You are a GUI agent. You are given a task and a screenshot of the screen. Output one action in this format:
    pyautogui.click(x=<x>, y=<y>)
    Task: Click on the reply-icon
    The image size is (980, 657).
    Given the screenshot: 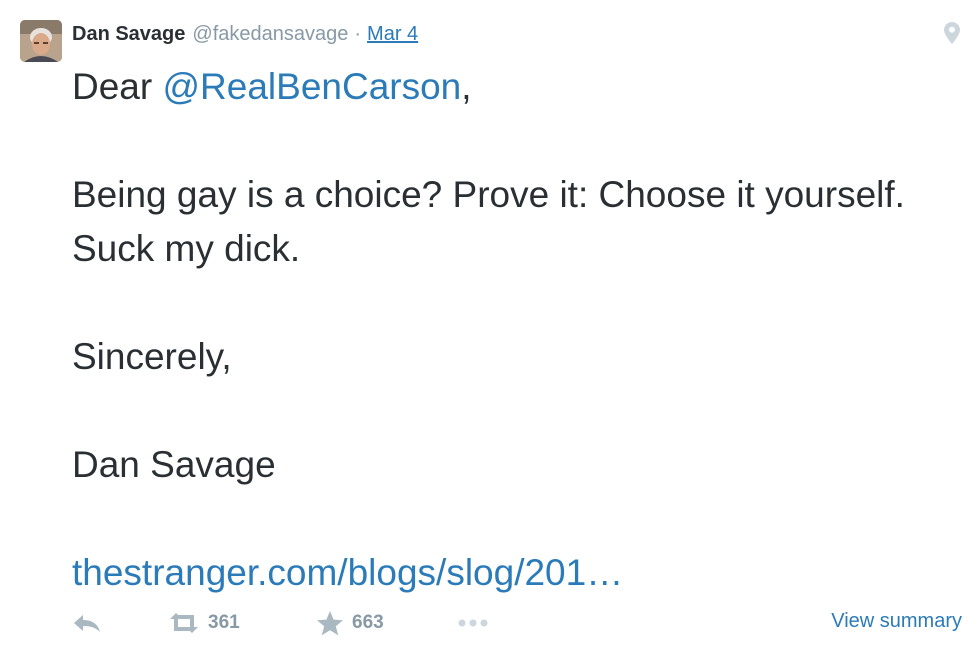 What is the action you would take?
    pyautogui.click(x=87, y=623)
    